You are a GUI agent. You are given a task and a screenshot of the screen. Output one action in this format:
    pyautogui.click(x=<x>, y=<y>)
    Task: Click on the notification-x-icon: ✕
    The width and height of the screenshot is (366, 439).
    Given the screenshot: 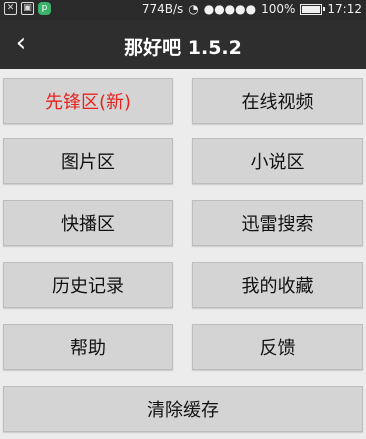 What is the action you would take?
    pyautogui.click(x=10, y=8)
    